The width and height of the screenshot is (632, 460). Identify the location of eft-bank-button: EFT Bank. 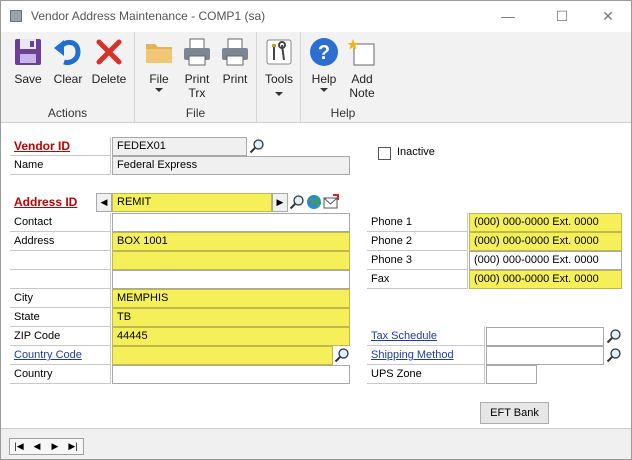
(514, 413).